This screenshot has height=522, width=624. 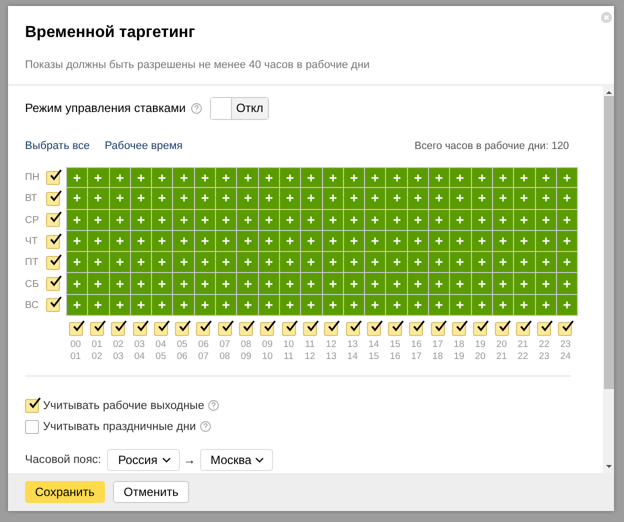 I want to click on bid-mode-toggle: Откл, so click(x=239, y=108).